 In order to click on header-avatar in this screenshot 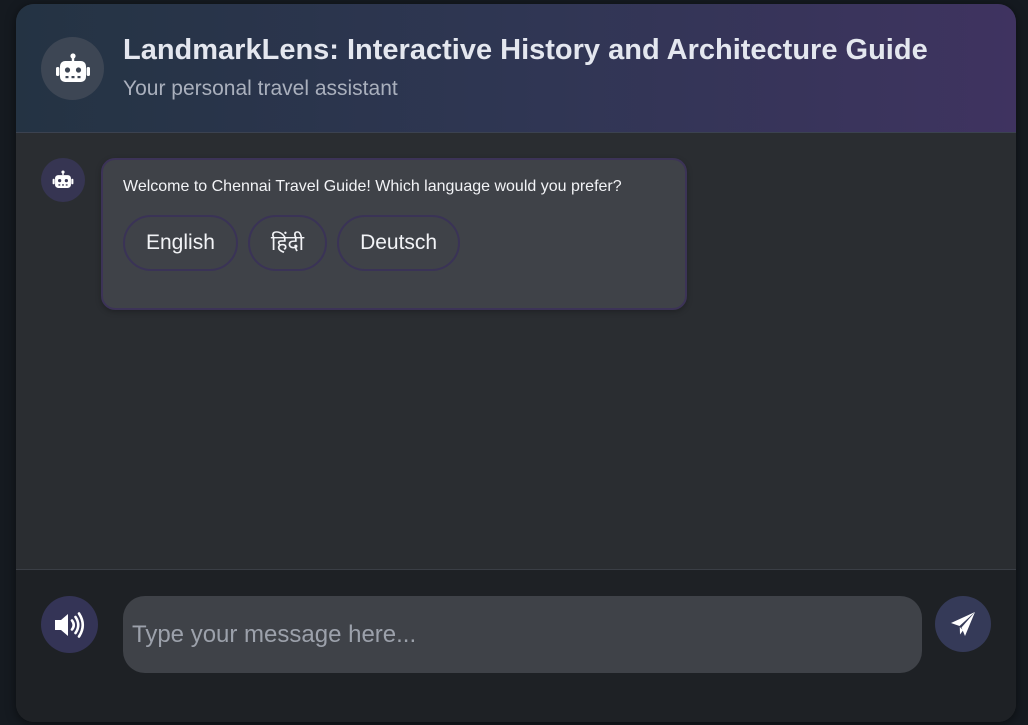, I will do `click(72, 68)`.